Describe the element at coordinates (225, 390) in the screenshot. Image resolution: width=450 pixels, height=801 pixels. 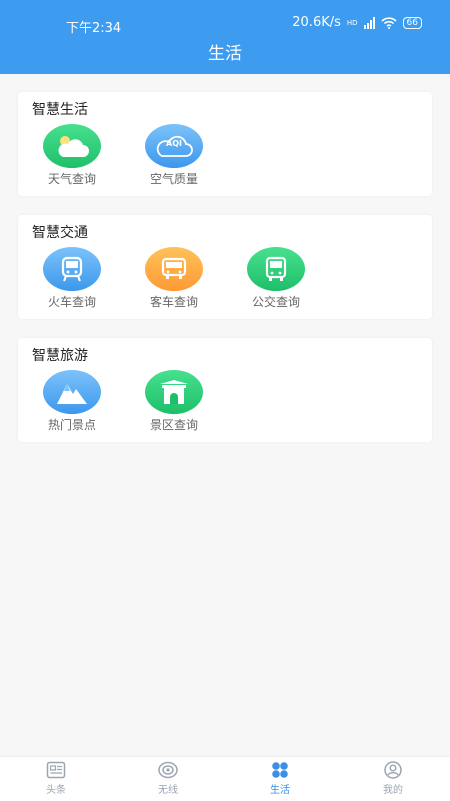
I see `section-smart-travel: 智慧旅游 热门景点 景区查询` at that location.